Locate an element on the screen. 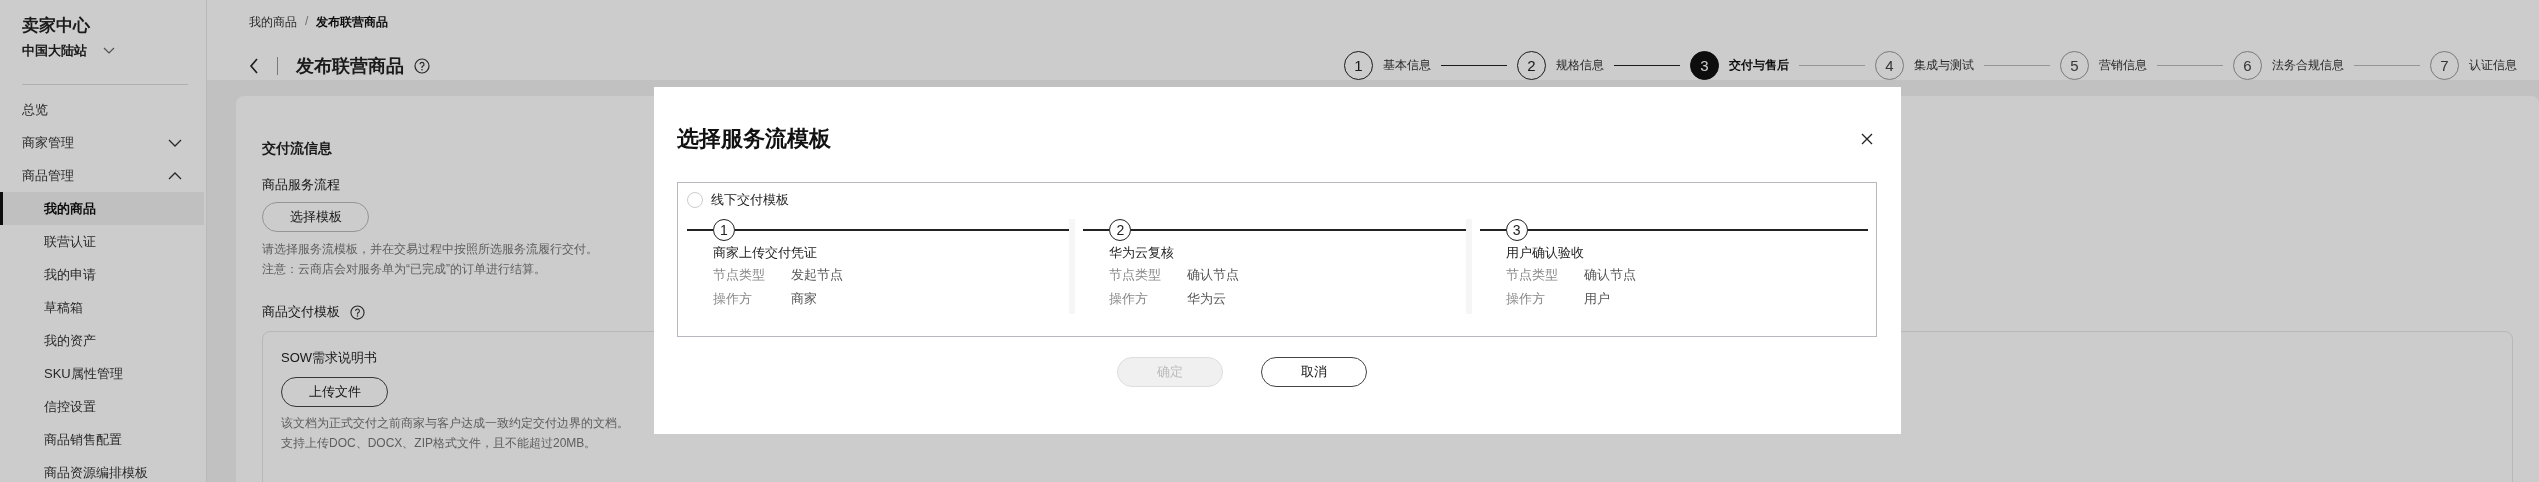 This screenshot has height=482, width=2539. step-label: 认证信息 is located at coordinates (2493, 65).